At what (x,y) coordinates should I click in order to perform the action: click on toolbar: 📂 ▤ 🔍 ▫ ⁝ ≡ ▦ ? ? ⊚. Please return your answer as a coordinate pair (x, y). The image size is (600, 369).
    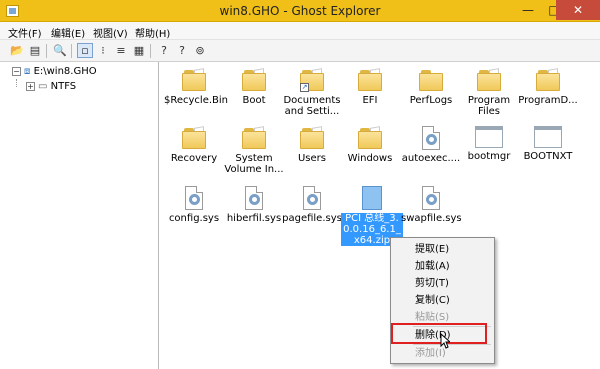
    Looking at the image, I should click on (300, 51).